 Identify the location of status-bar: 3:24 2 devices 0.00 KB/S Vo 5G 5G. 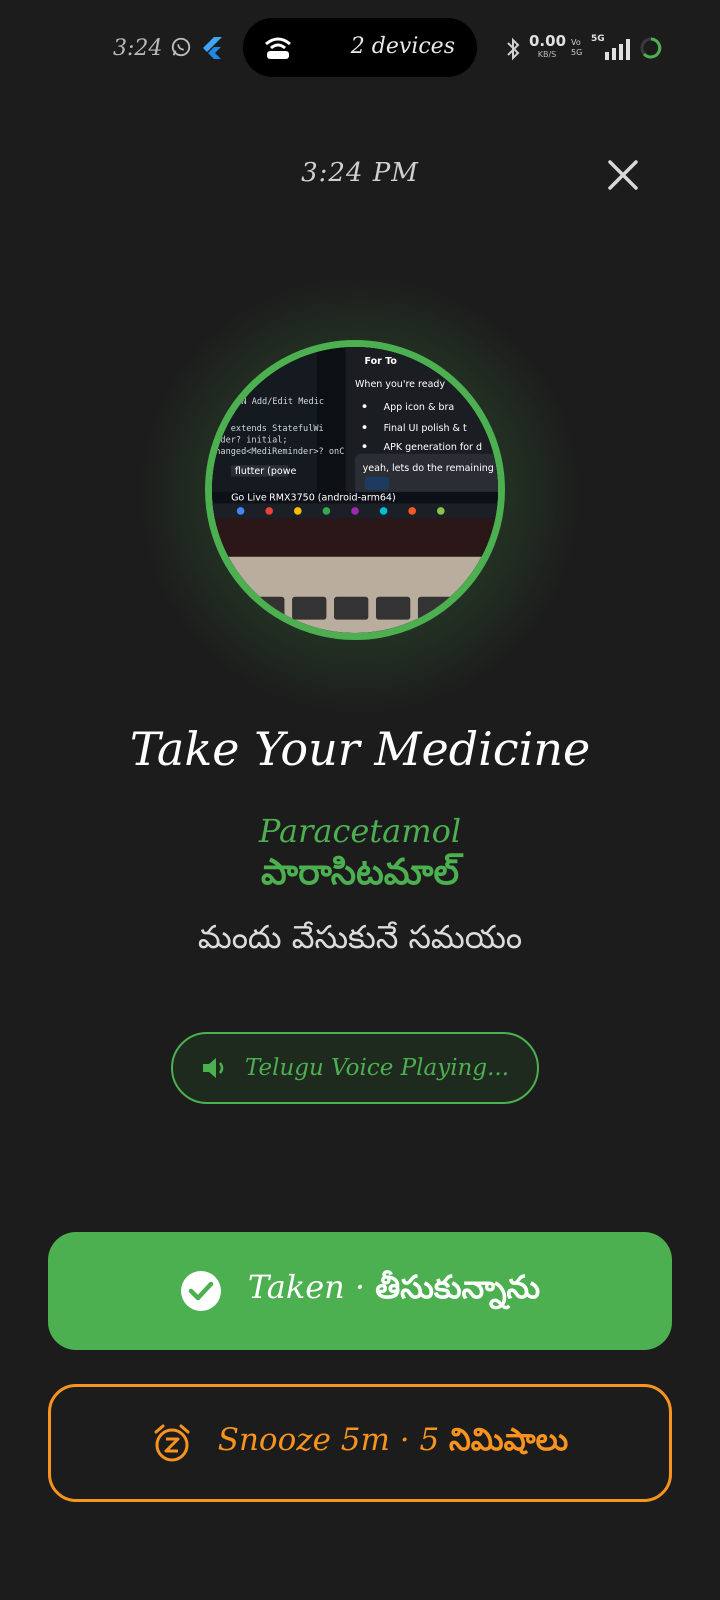
(360, 48).